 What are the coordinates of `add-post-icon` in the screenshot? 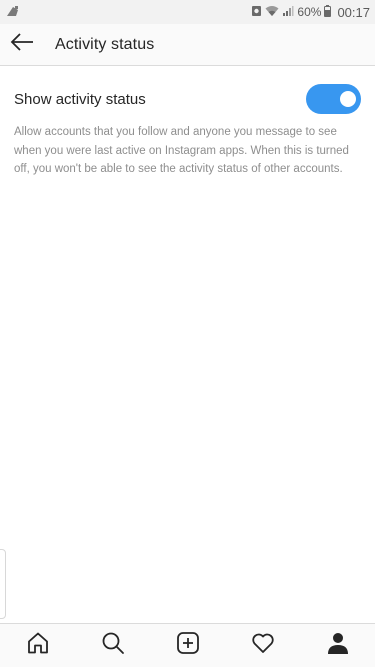 It's located at (188, 645).